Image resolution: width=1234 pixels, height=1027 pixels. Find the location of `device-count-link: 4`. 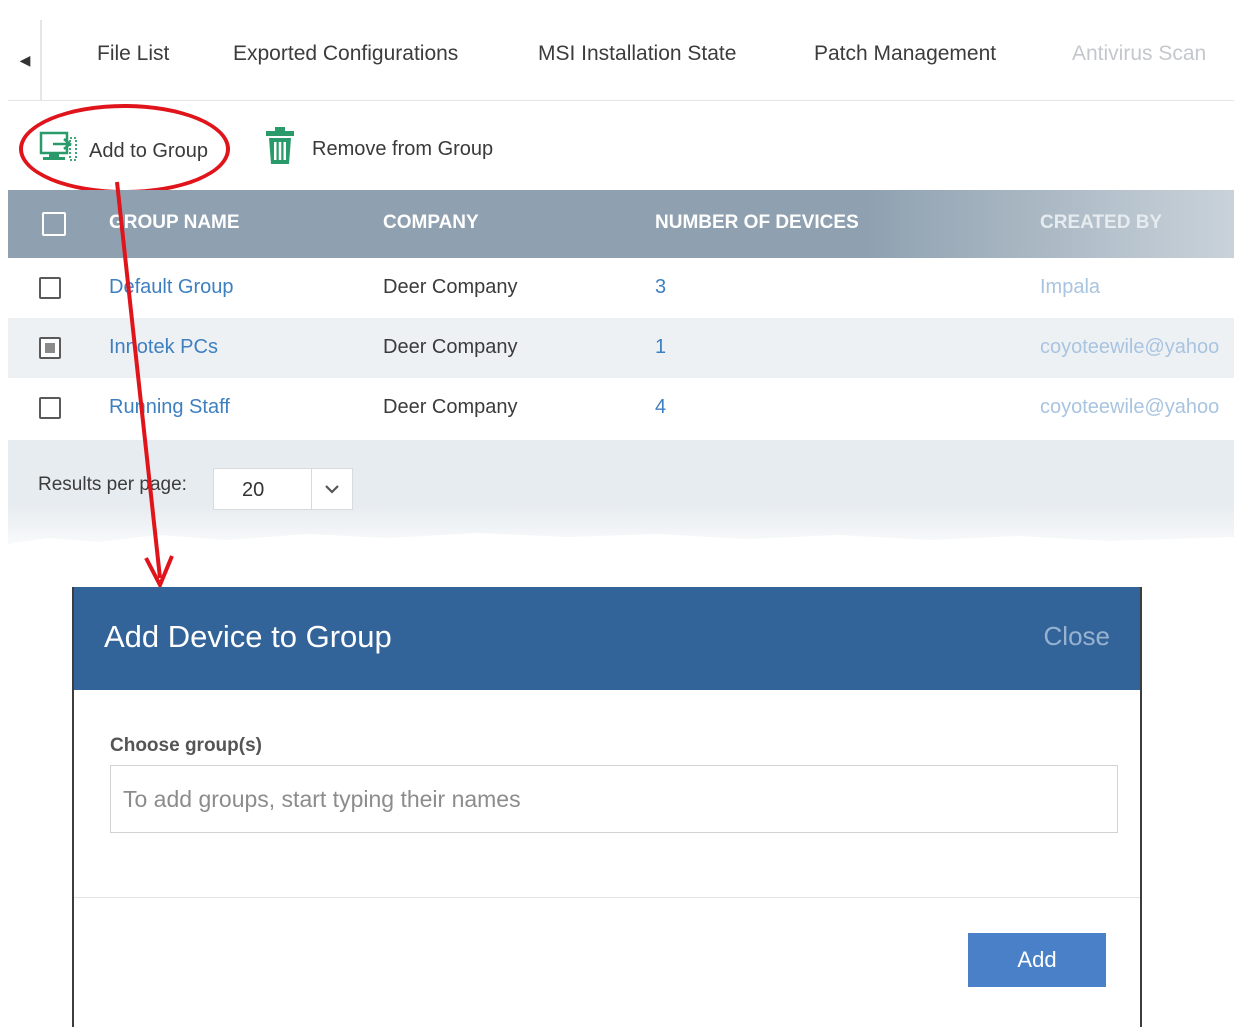

device-count-link: 4 is located at coordinates (660, 407).